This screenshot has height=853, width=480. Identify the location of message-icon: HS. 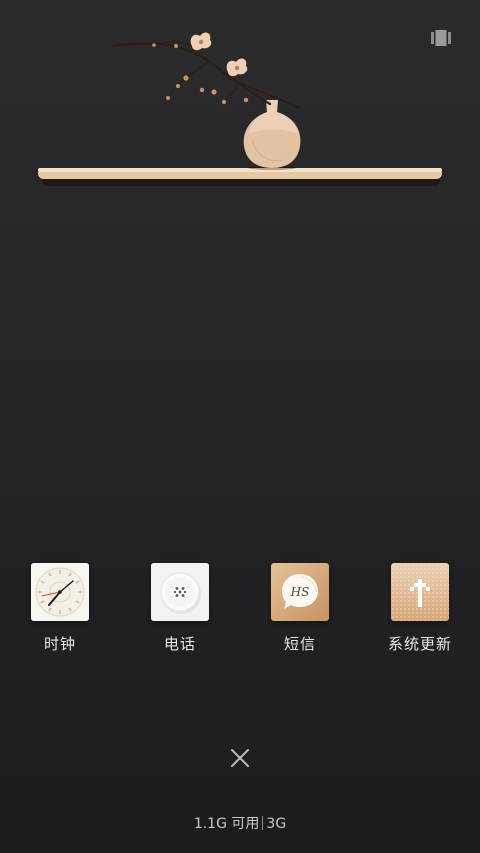
(300, 592).